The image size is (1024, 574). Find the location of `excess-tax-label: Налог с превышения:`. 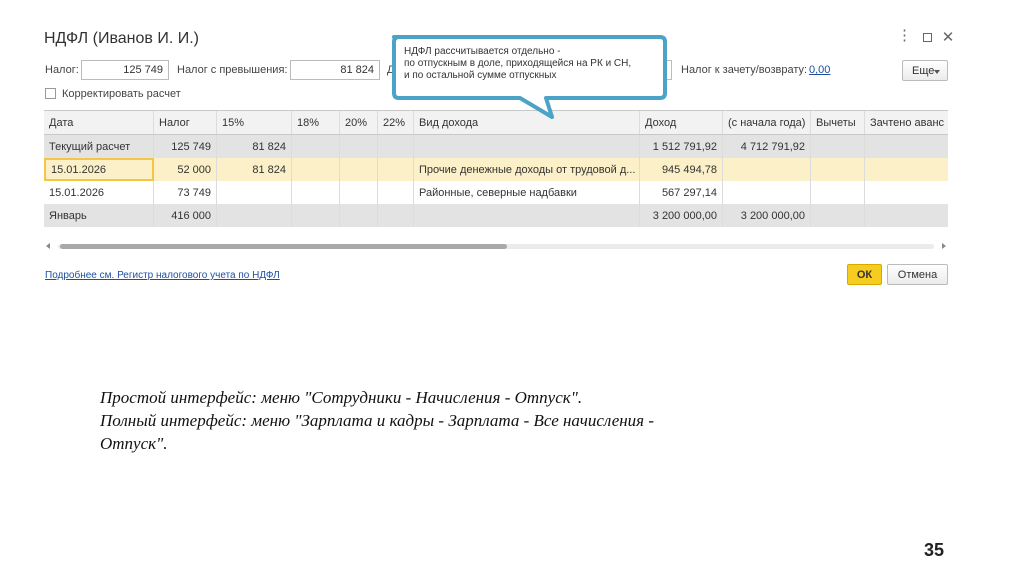

excess-tax-label: Налог с превышения: is located at coordinates (232, 70).